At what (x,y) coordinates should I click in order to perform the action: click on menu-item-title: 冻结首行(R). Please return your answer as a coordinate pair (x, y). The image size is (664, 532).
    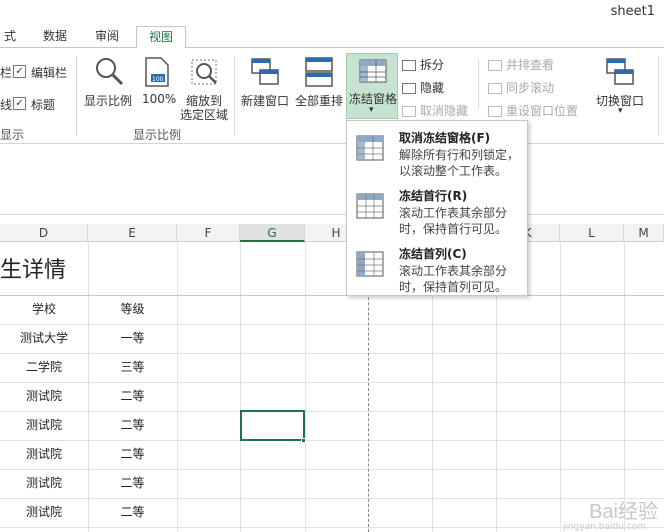
    Looking at the image, I should click on (433, 196).